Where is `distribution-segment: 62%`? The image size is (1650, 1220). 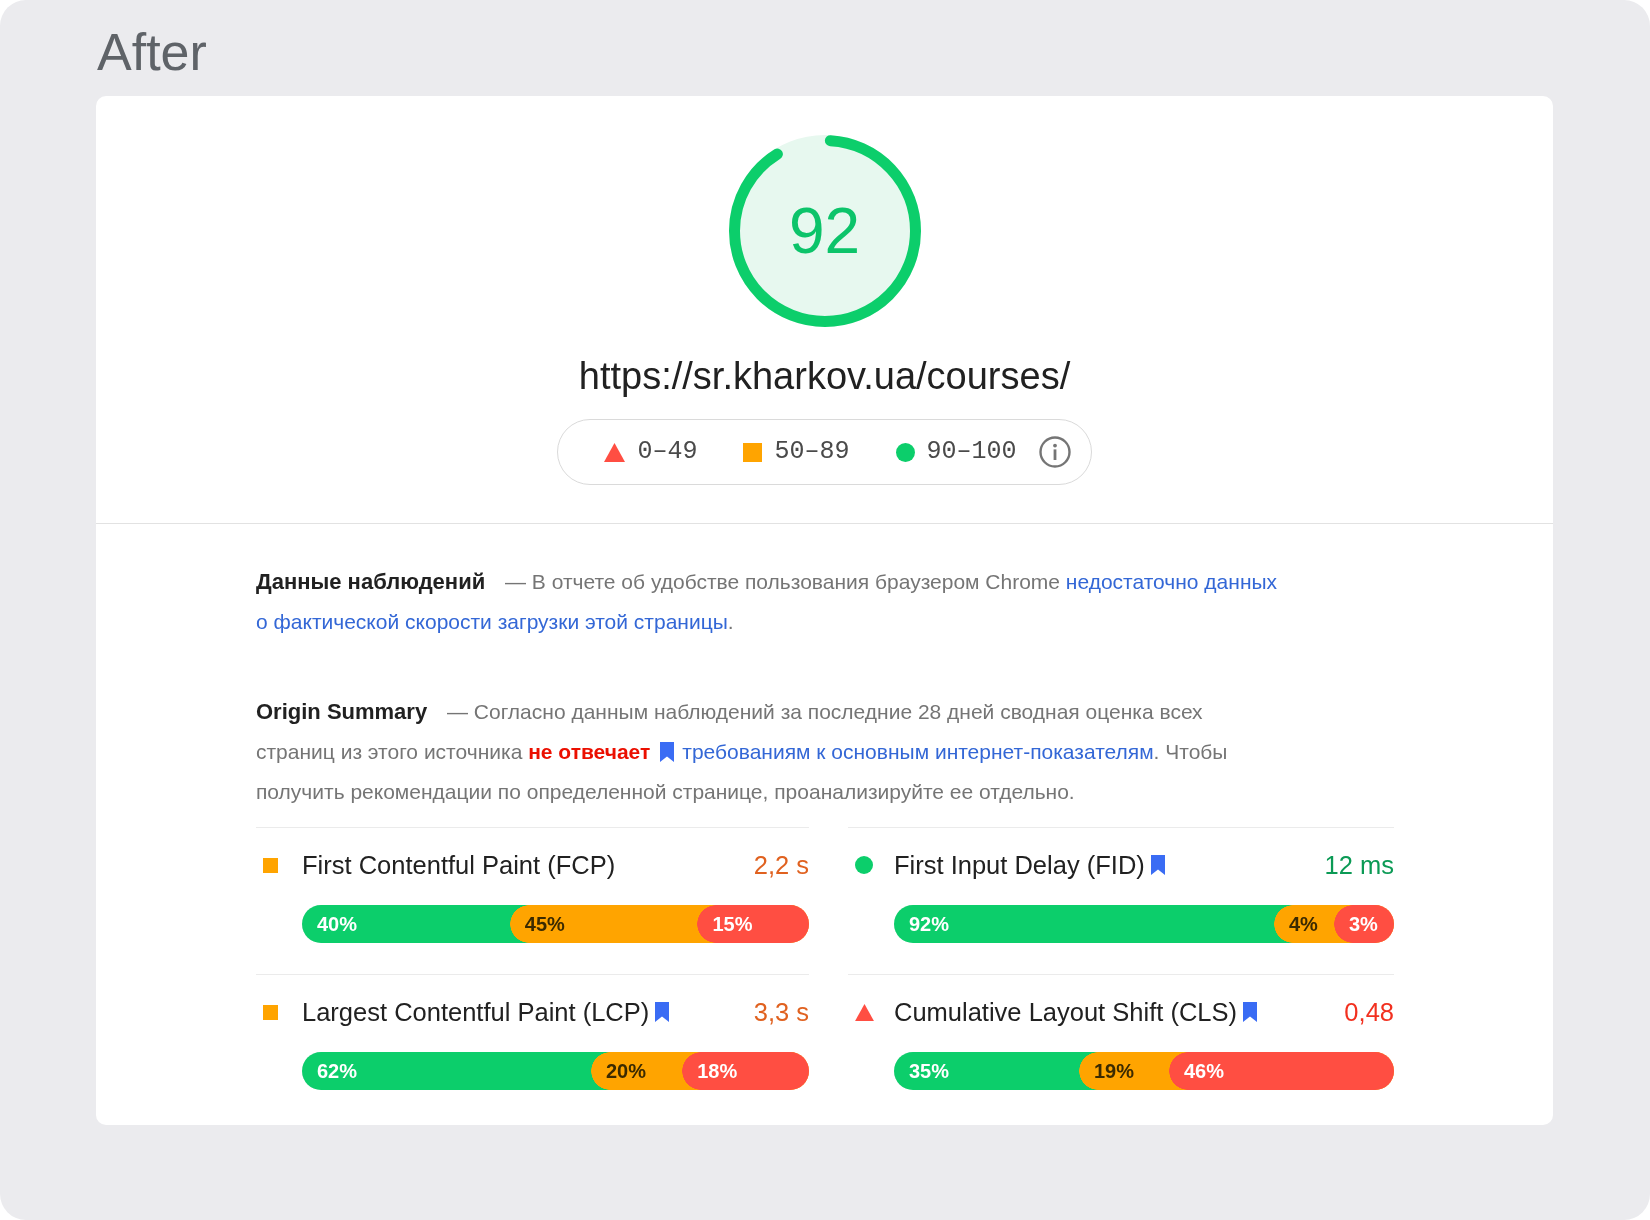 distribution-segment: 62% is located at coordinates (446, 1071).